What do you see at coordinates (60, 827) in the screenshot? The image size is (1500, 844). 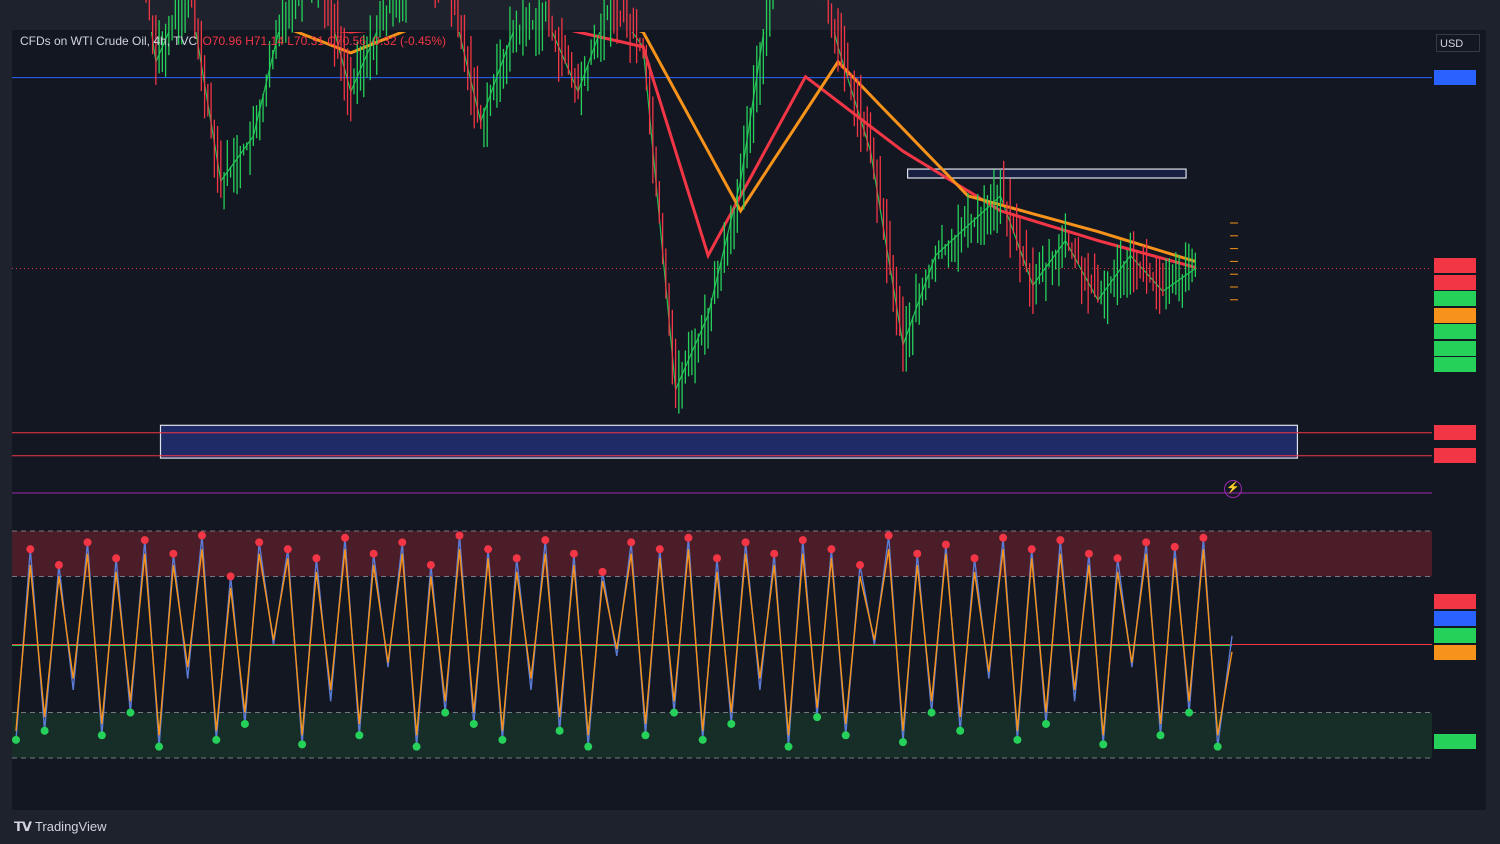 I see `tradingview-logo: 𝗧𝗩 TradingView` at bounding box center [60, 827].